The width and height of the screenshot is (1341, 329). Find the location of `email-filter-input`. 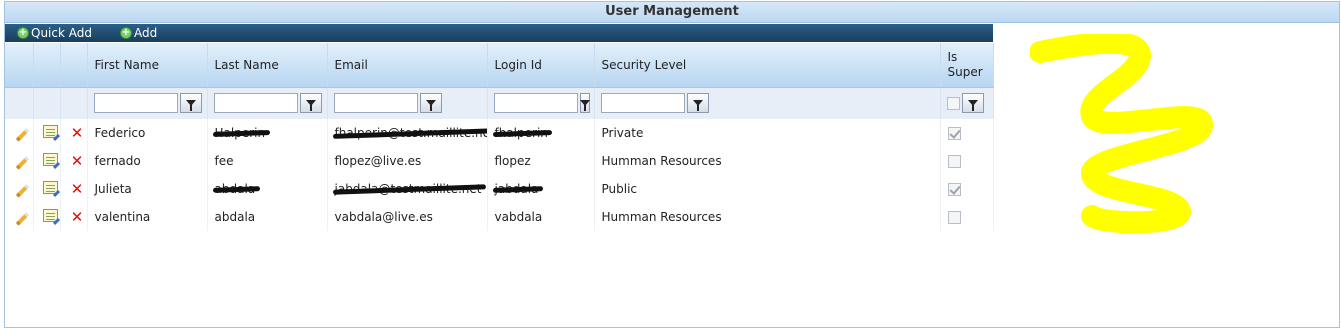

email-filter-input is located at coordinates (375, 103).